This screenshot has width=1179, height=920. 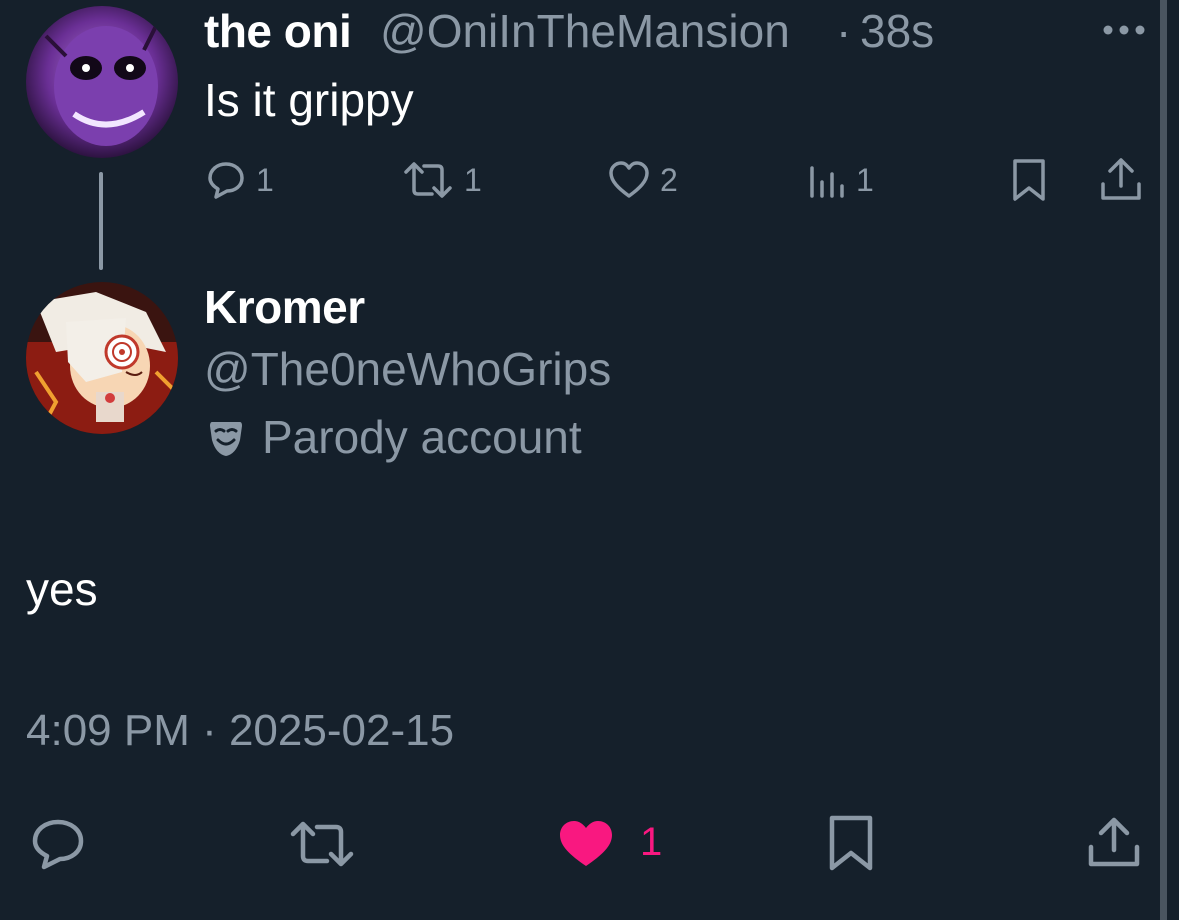 What do you see at coordinates (309, 100) in the screenshot?
I see `parent-tweet-text: Is it grippy` at bounding box center [309, 100].